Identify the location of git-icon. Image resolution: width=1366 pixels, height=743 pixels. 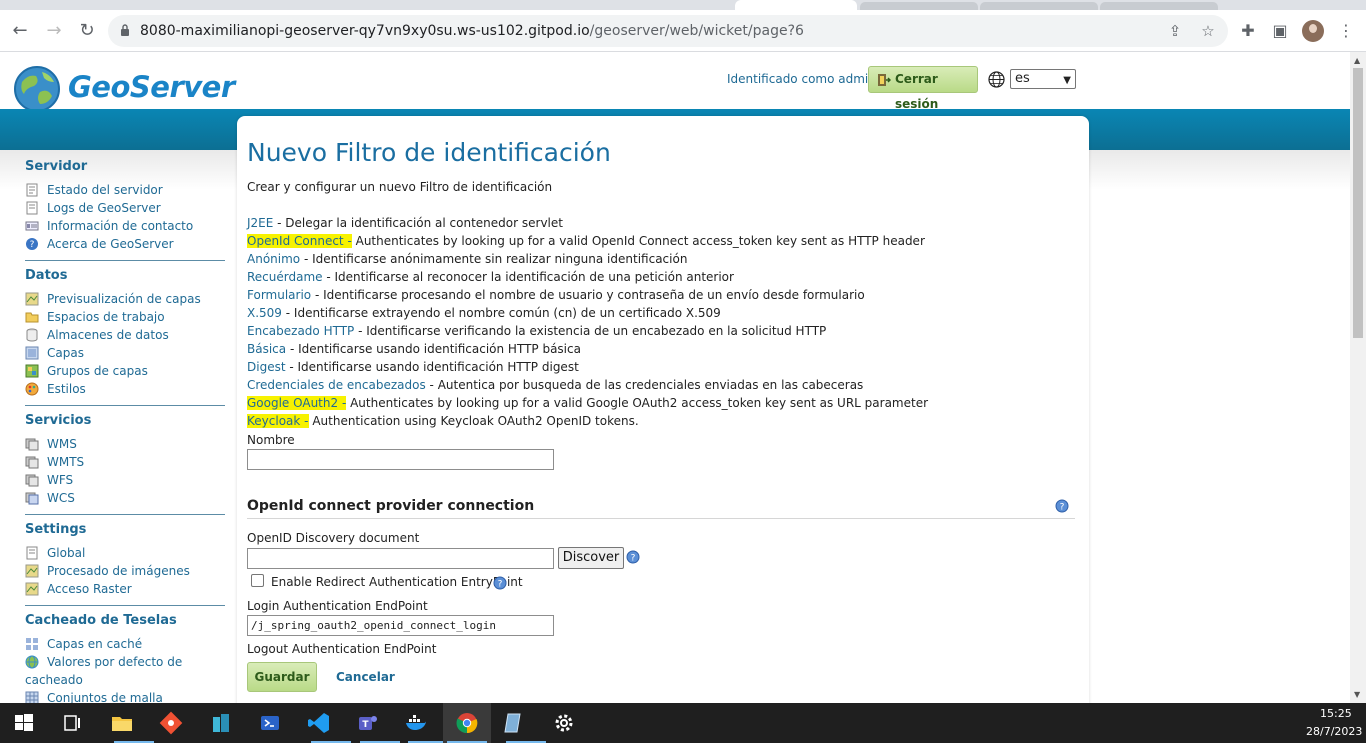
(171, 723).